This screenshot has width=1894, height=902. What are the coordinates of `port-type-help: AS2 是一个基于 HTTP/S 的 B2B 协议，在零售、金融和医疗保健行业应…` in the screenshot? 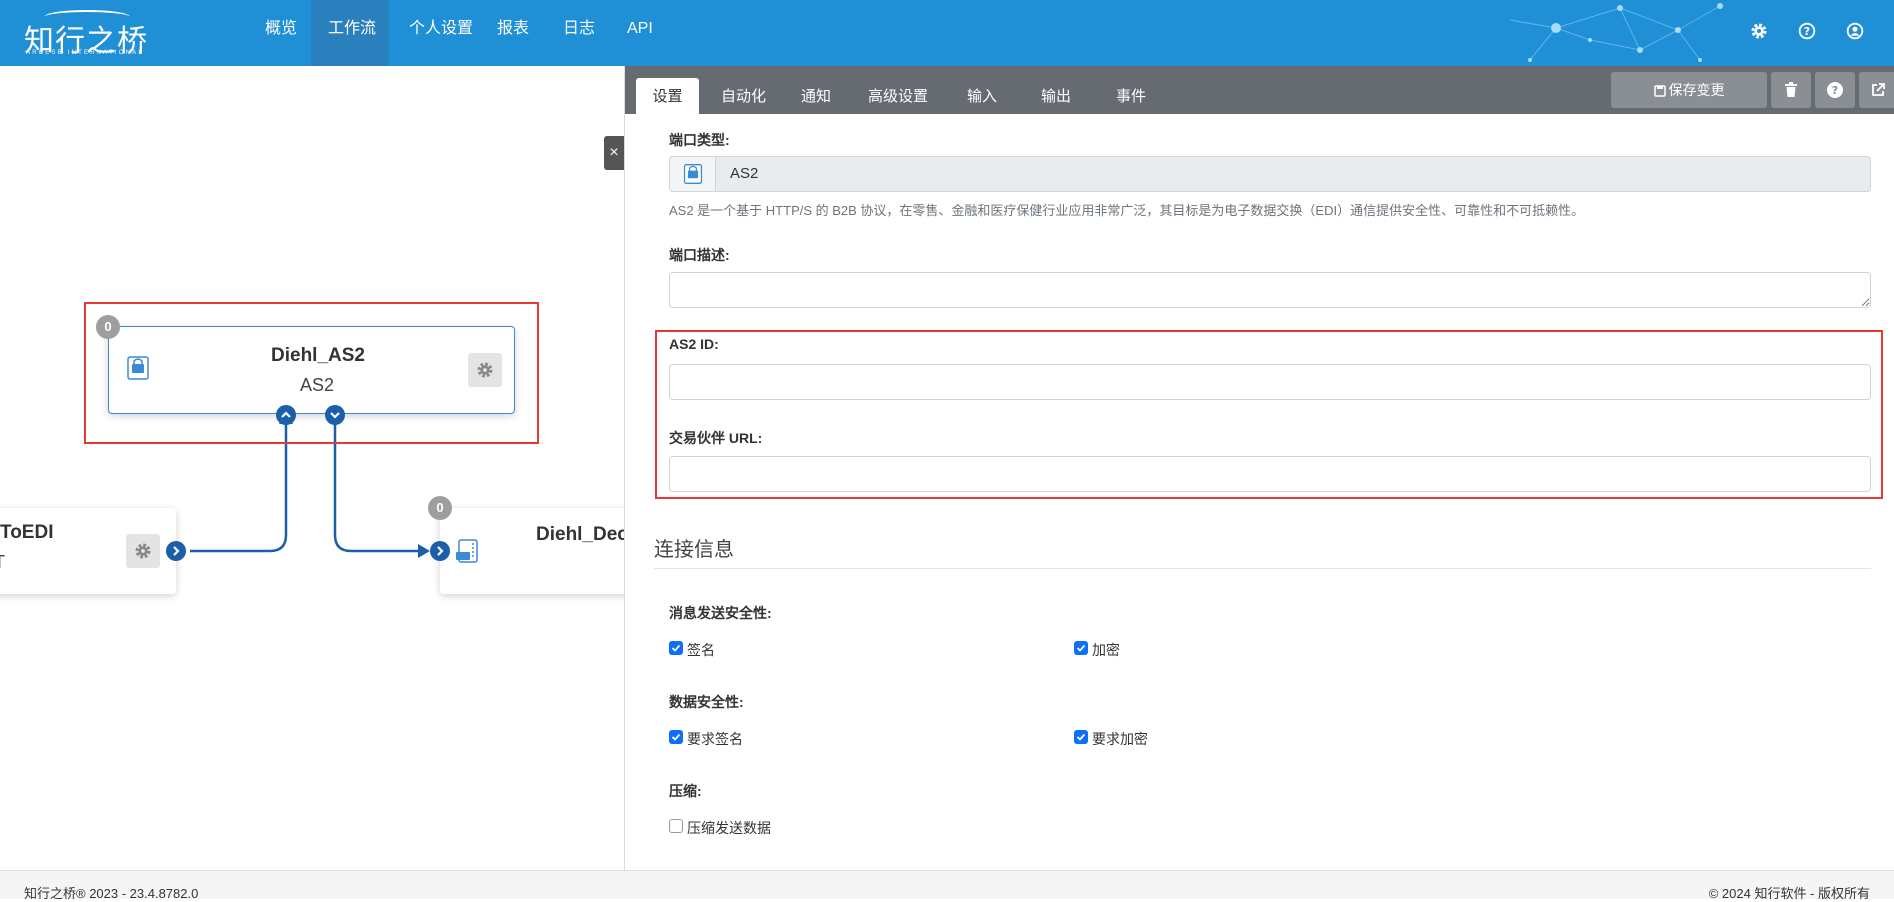 It's located at (1127, 210).